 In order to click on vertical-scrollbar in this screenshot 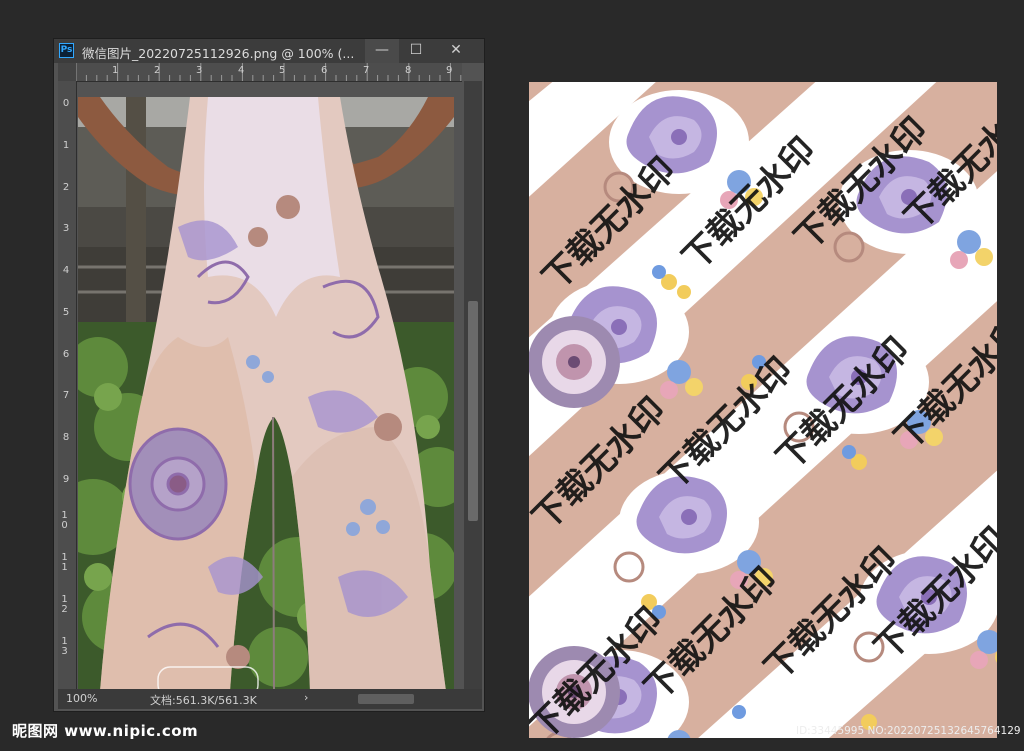, I will do `click(473, 385)`.